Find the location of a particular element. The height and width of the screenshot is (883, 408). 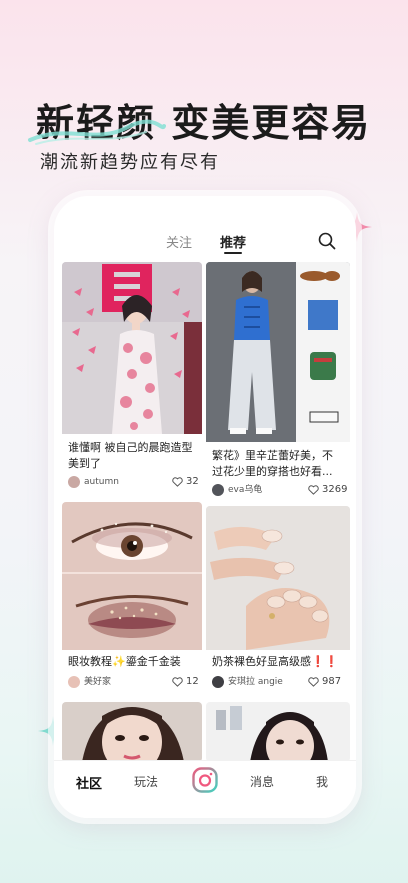

like-count: 987 is located at coordinates (332, 681).